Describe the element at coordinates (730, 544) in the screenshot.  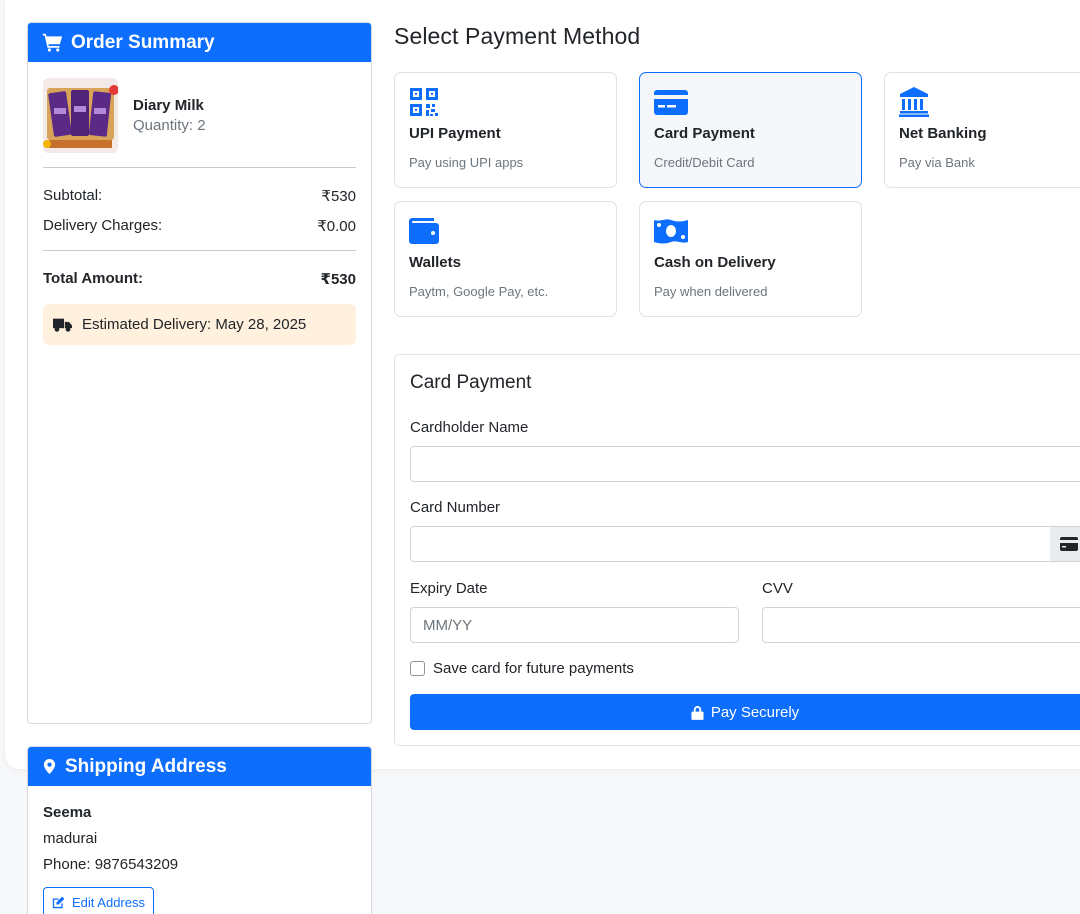
I see `card-number-input` at that location.